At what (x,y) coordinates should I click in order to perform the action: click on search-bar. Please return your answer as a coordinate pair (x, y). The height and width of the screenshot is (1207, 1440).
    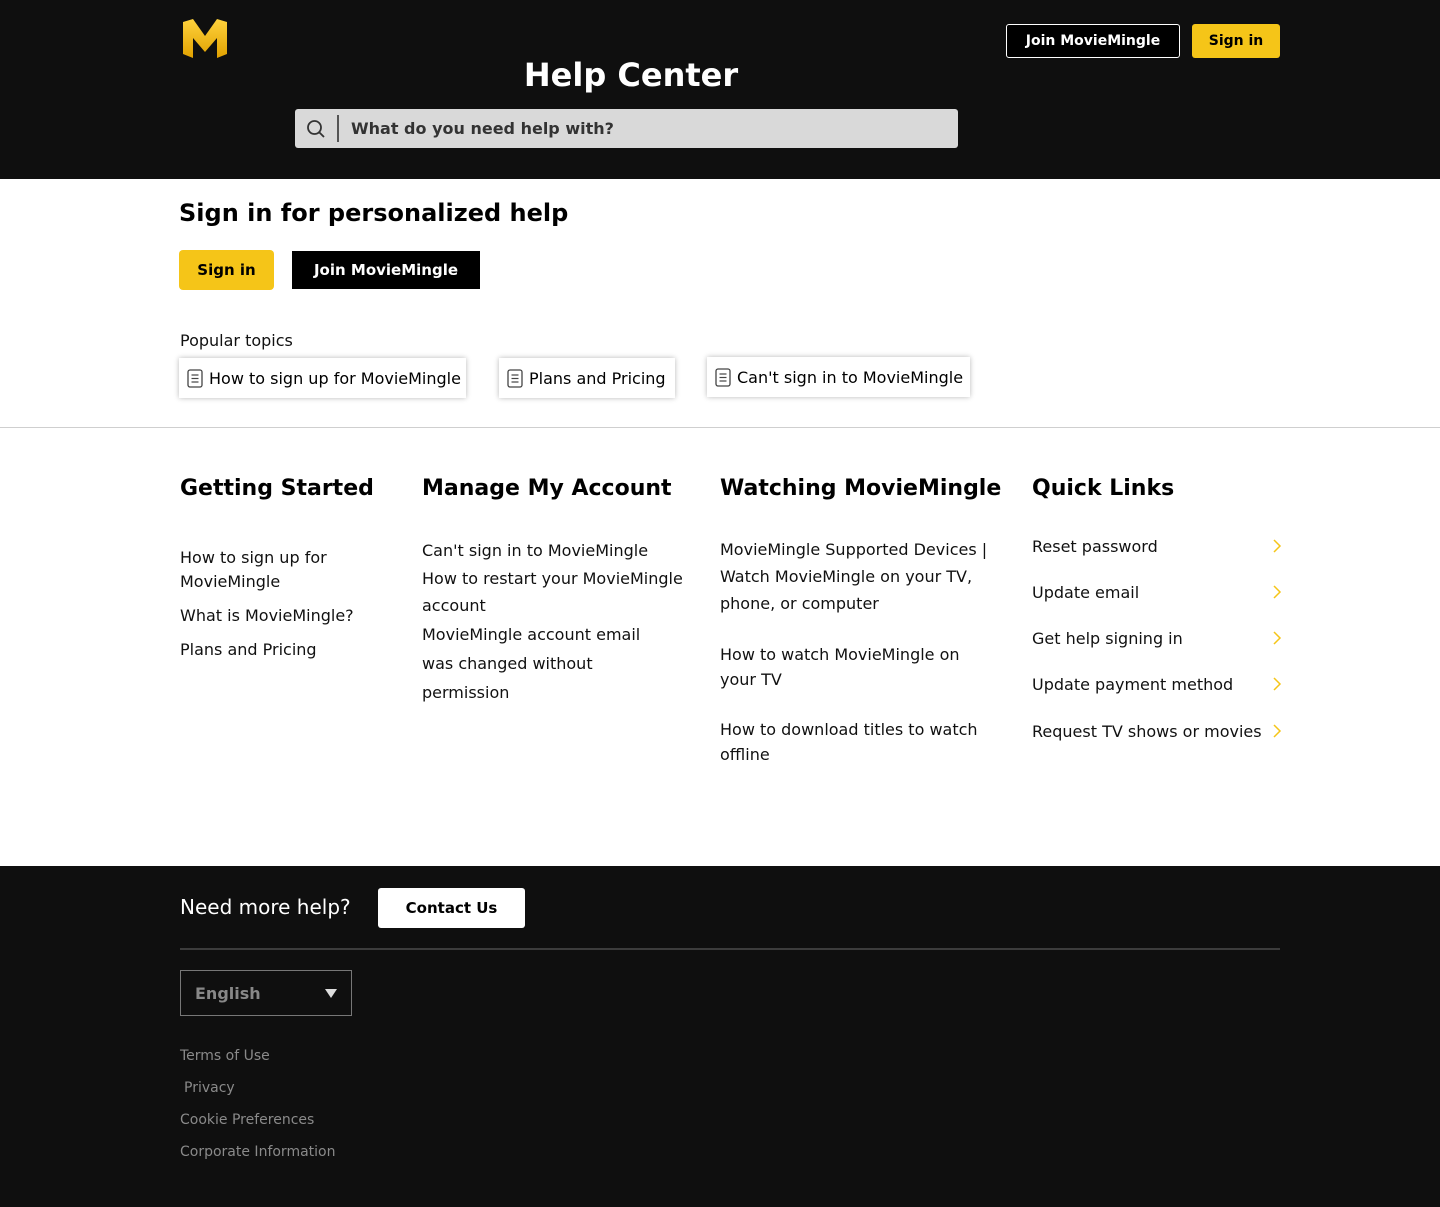
    Looking at the image, I should click on (626, 128).